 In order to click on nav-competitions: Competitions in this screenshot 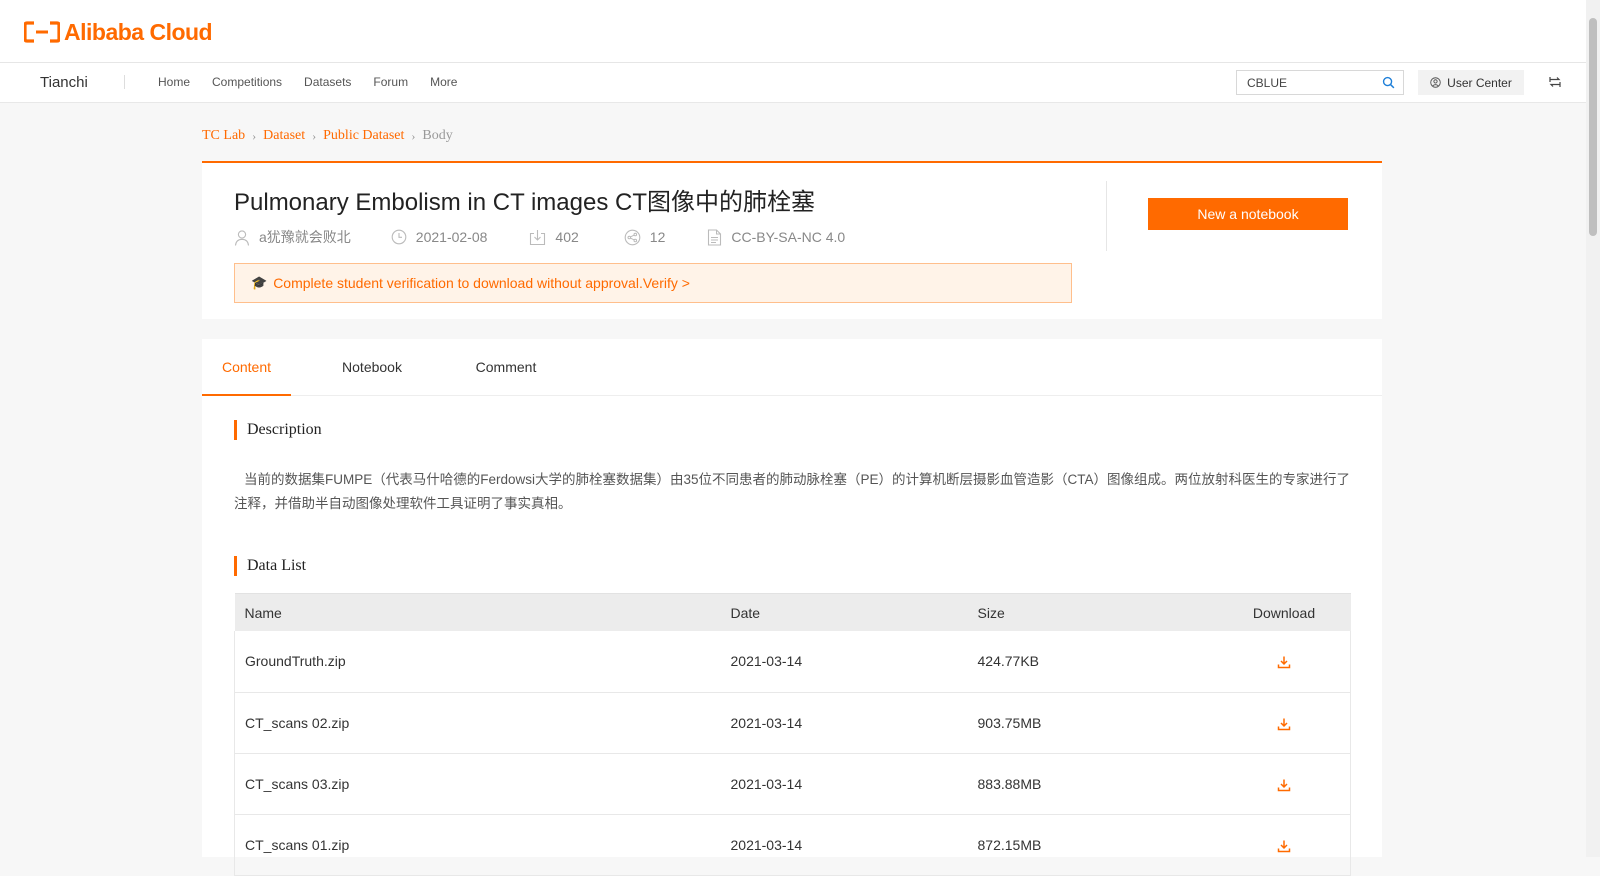, I will do `click(247, 82)`.